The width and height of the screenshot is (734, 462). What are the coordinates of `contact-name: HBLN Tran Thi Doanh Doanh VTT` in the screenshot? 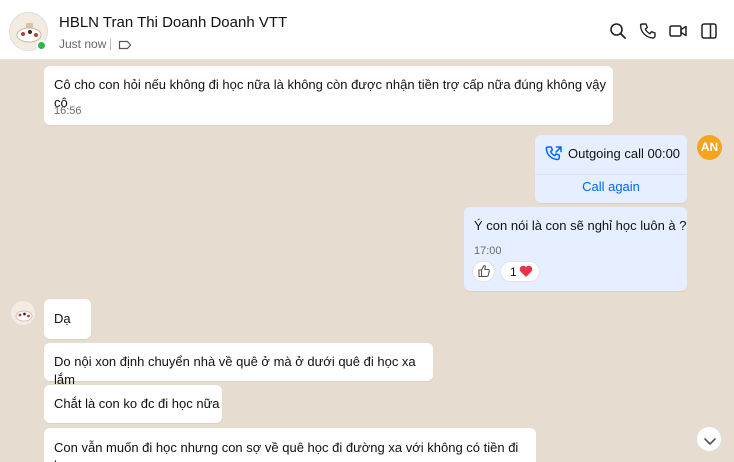 It's located at (173, 22).